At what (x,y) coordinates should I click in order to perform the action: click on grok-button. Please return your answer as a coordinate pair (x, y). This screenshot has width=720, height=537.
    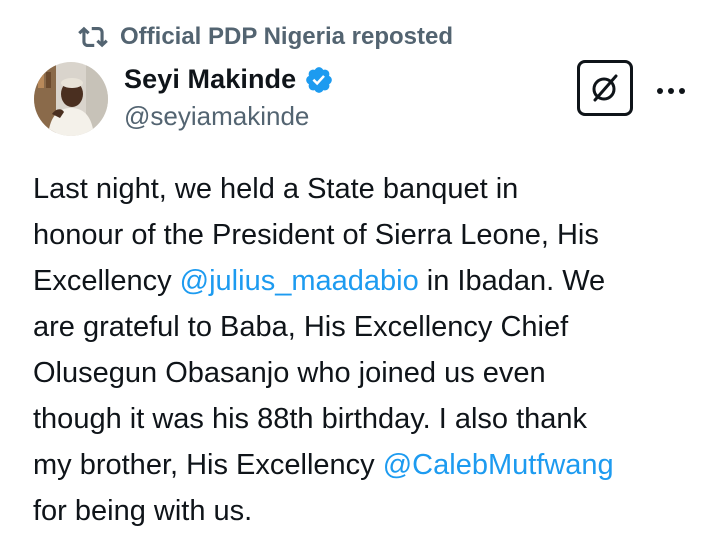
    Looking at the image, I should click on (605, 88).